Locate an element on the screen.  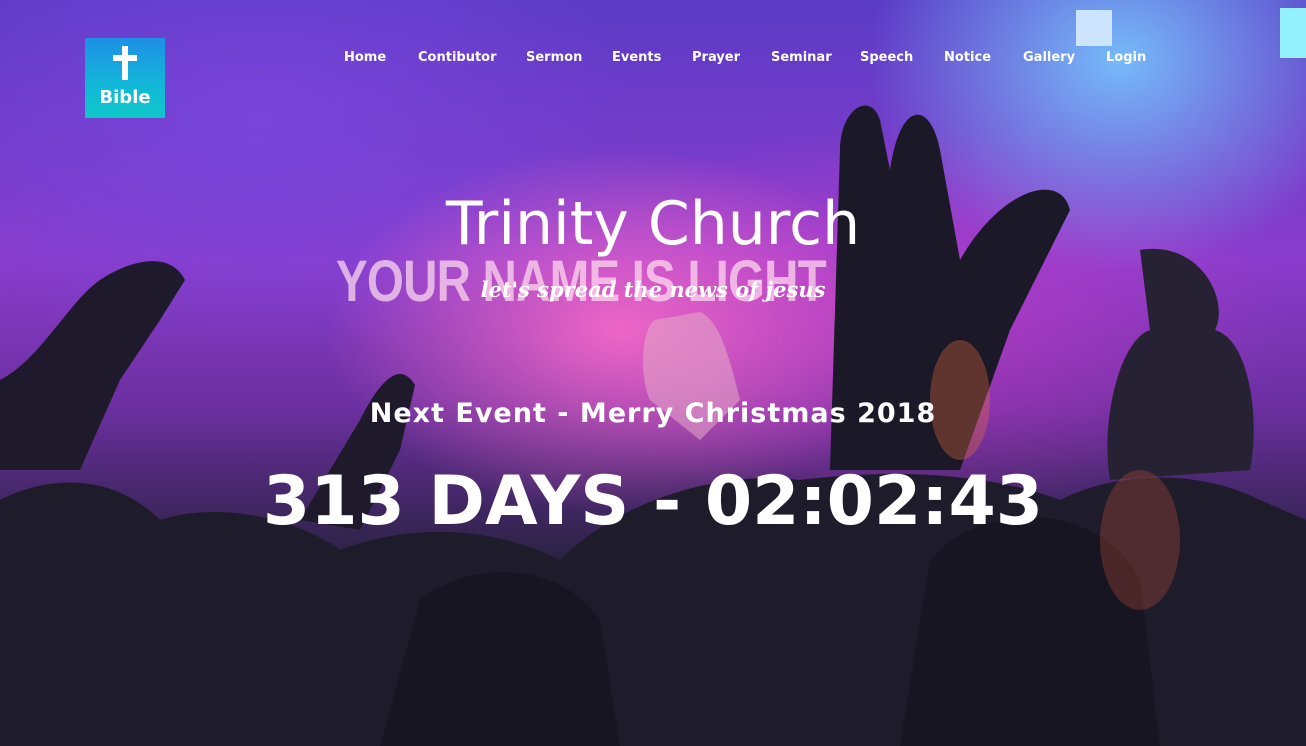
tagline: let's spread the news of jesus is located at coordinates (653, 289).